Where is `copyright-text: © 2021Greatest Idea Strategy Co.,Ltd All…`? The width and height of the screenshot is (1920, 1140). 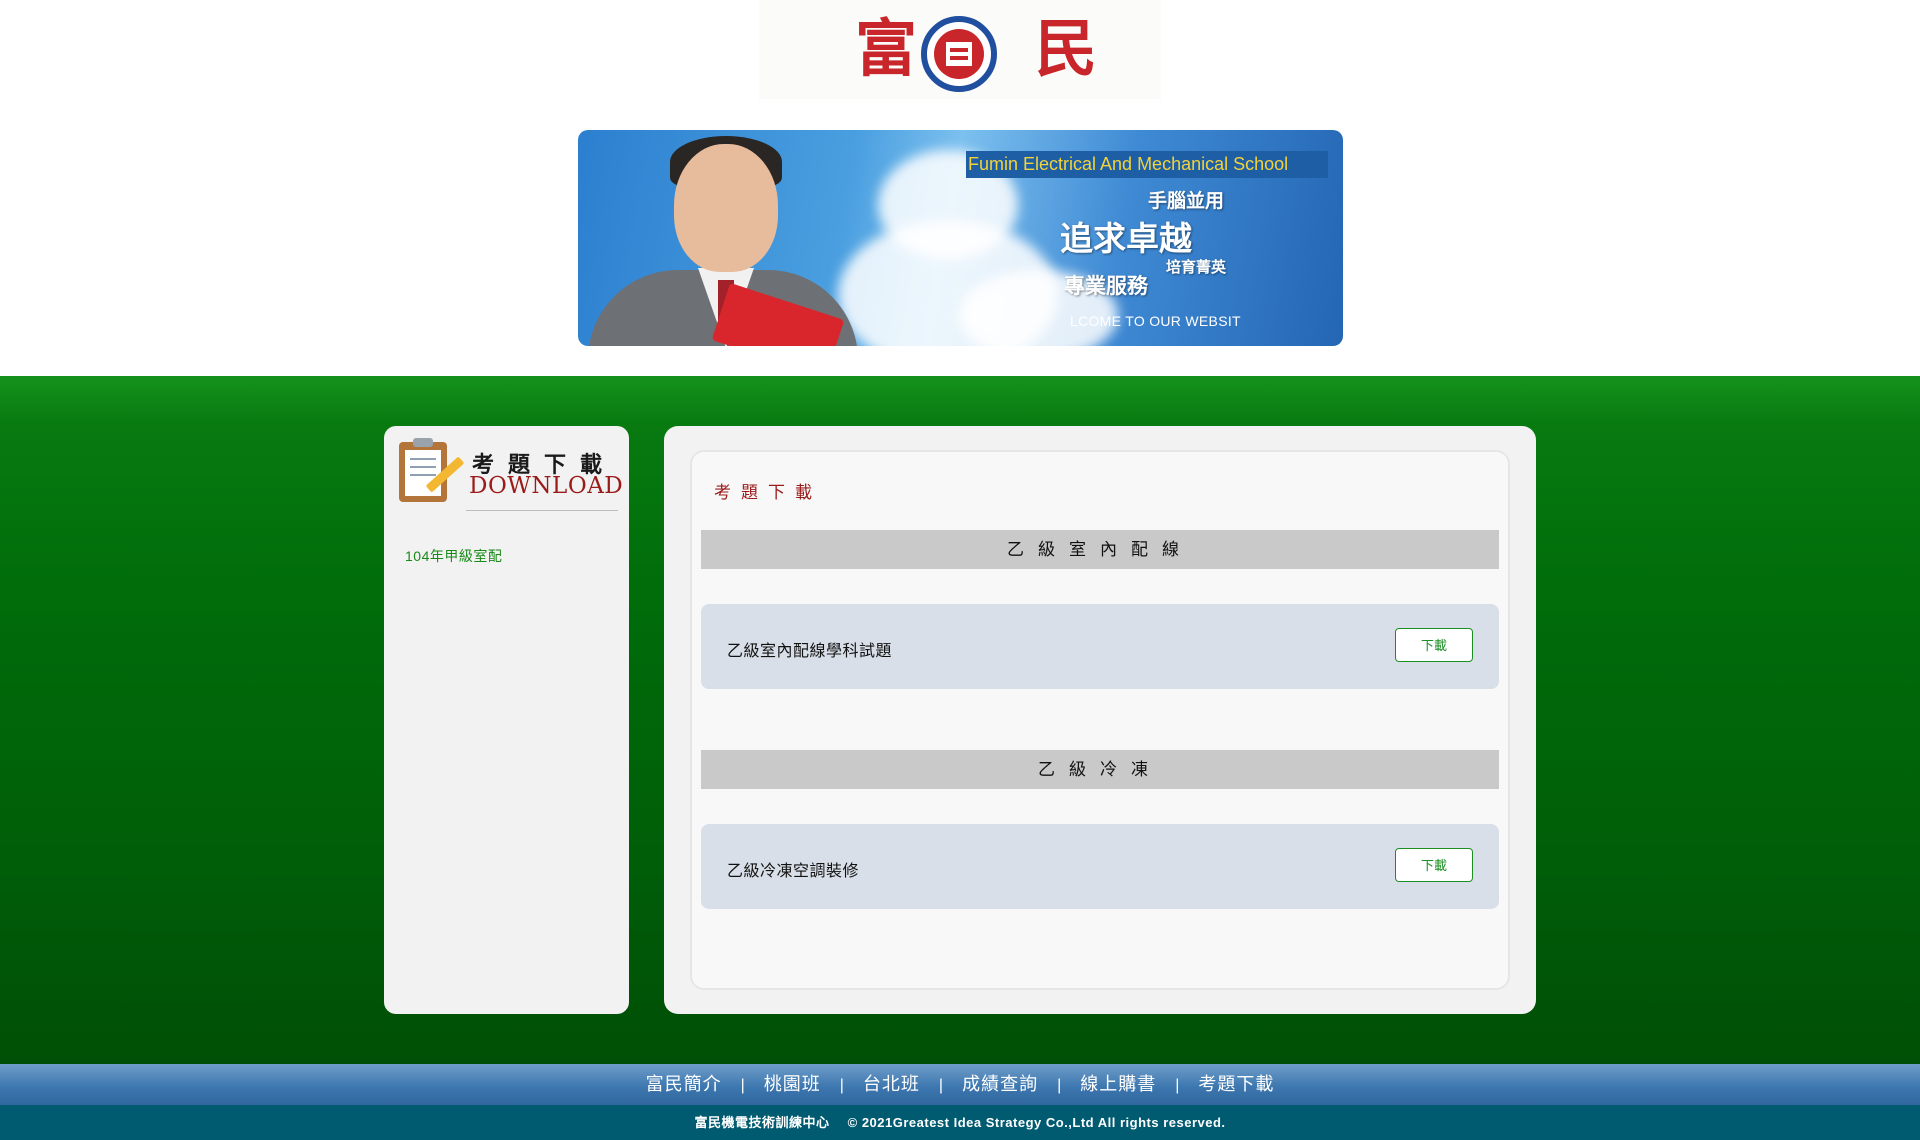 copyright-text: © 2021Greatest Idea Strategy Co.,Ltd All… is located at coordinates (1036, 1122).